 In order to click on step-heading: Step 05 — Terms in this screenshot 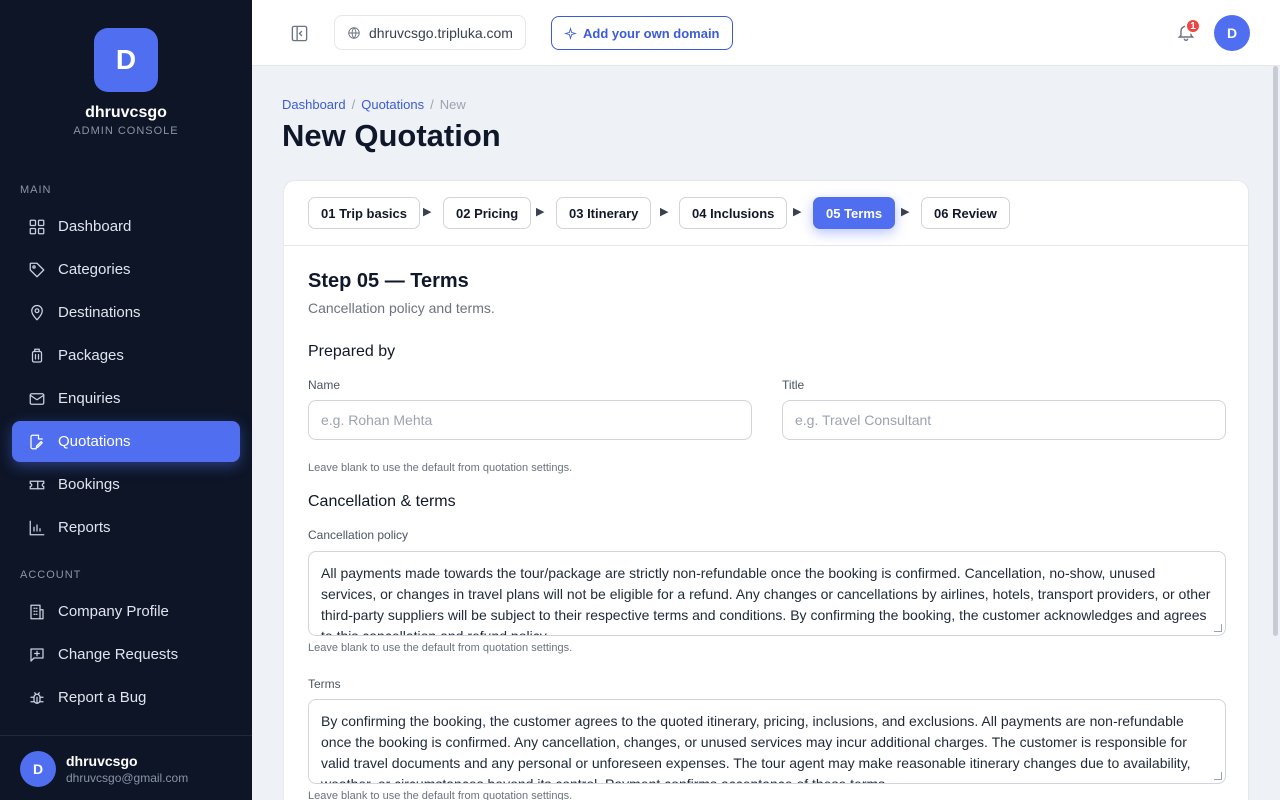, I will do `click(388, 281)`.